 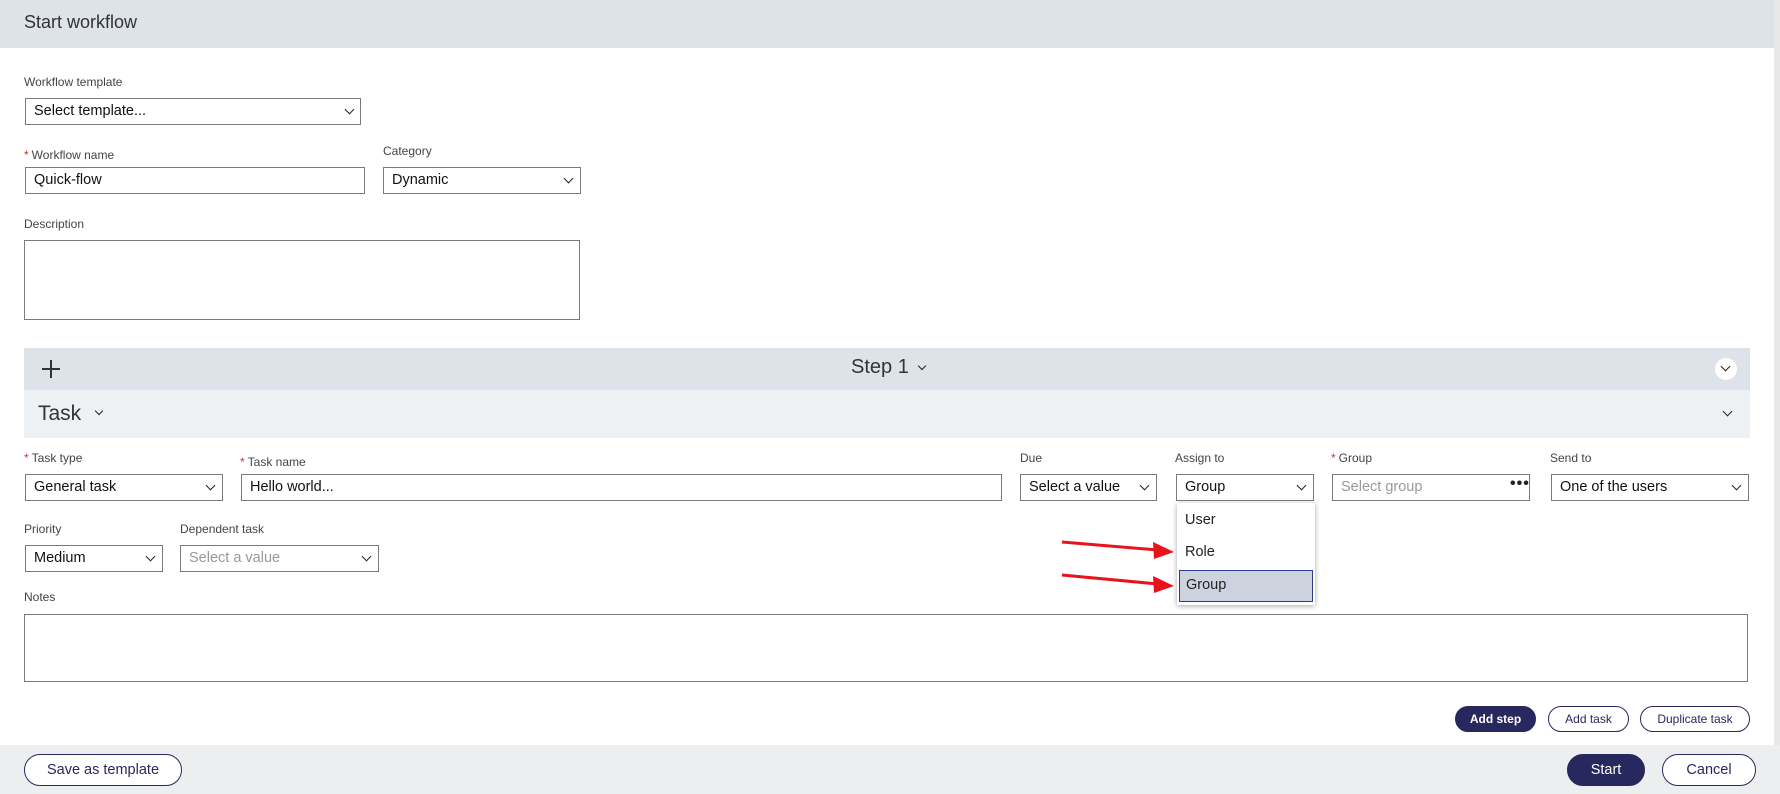 What do you see at coordinates (1031, 458) in the screenshot?
I see `due-label: Due` at bounding box center [1031, 458].